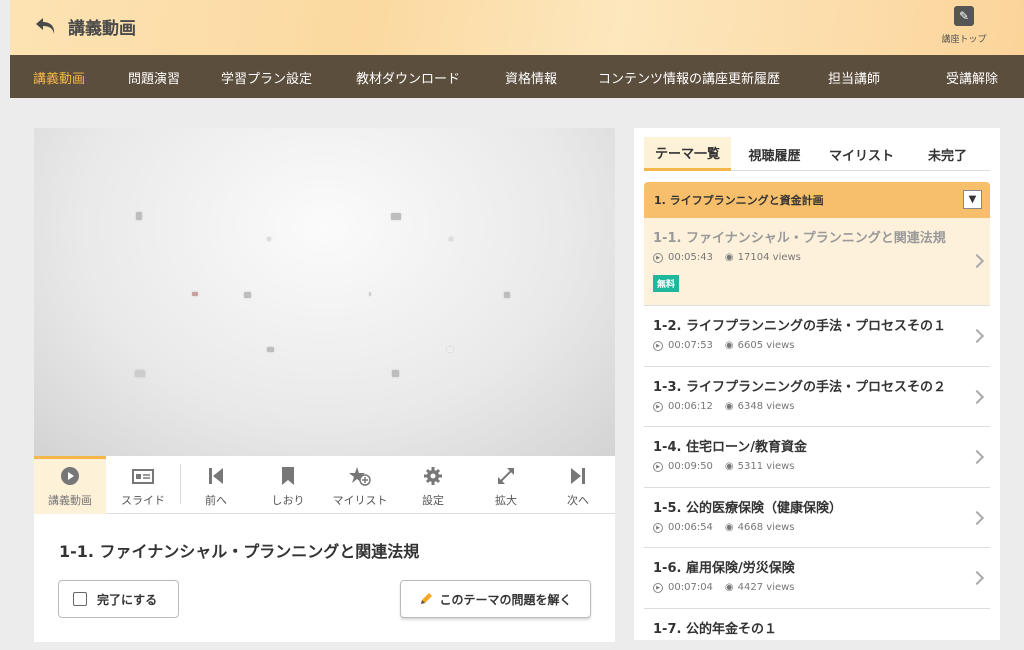 The width and height of the screenshot is (1024, 650). What do you see at coordinates (578, 500) in the screenshot?
I see `control-label: 次へ` at bounding box center [578, 500].